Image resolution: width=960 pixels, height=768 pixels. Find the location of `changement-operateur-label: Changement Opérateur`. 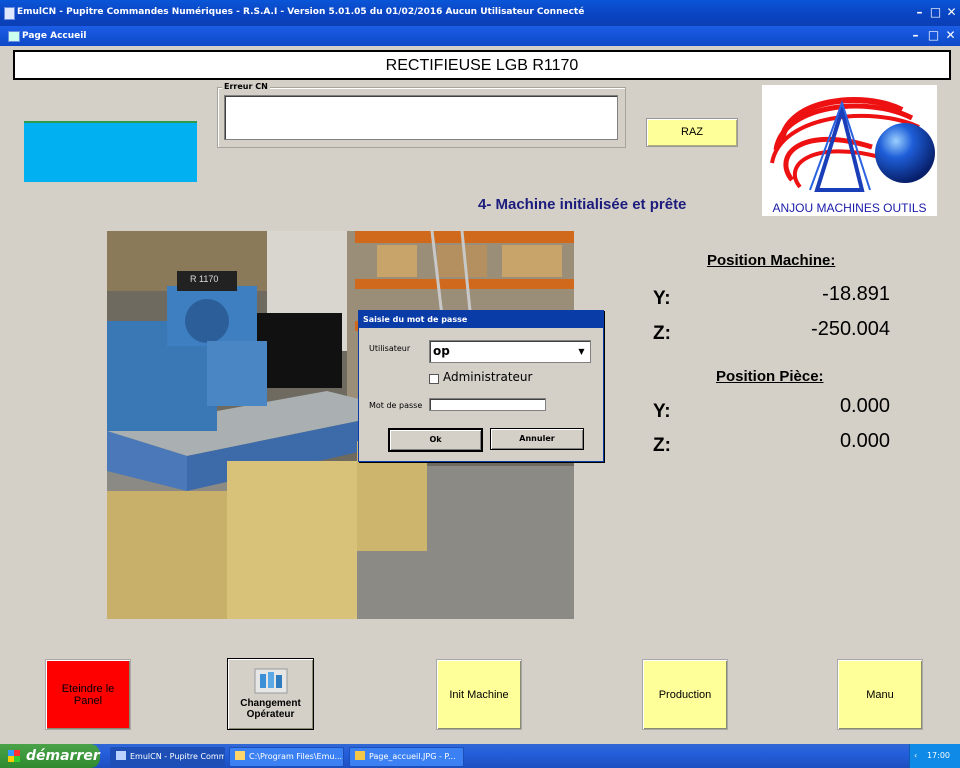

changement-operateur-label: Changement Opérateur is located at coordinates (270, 709).